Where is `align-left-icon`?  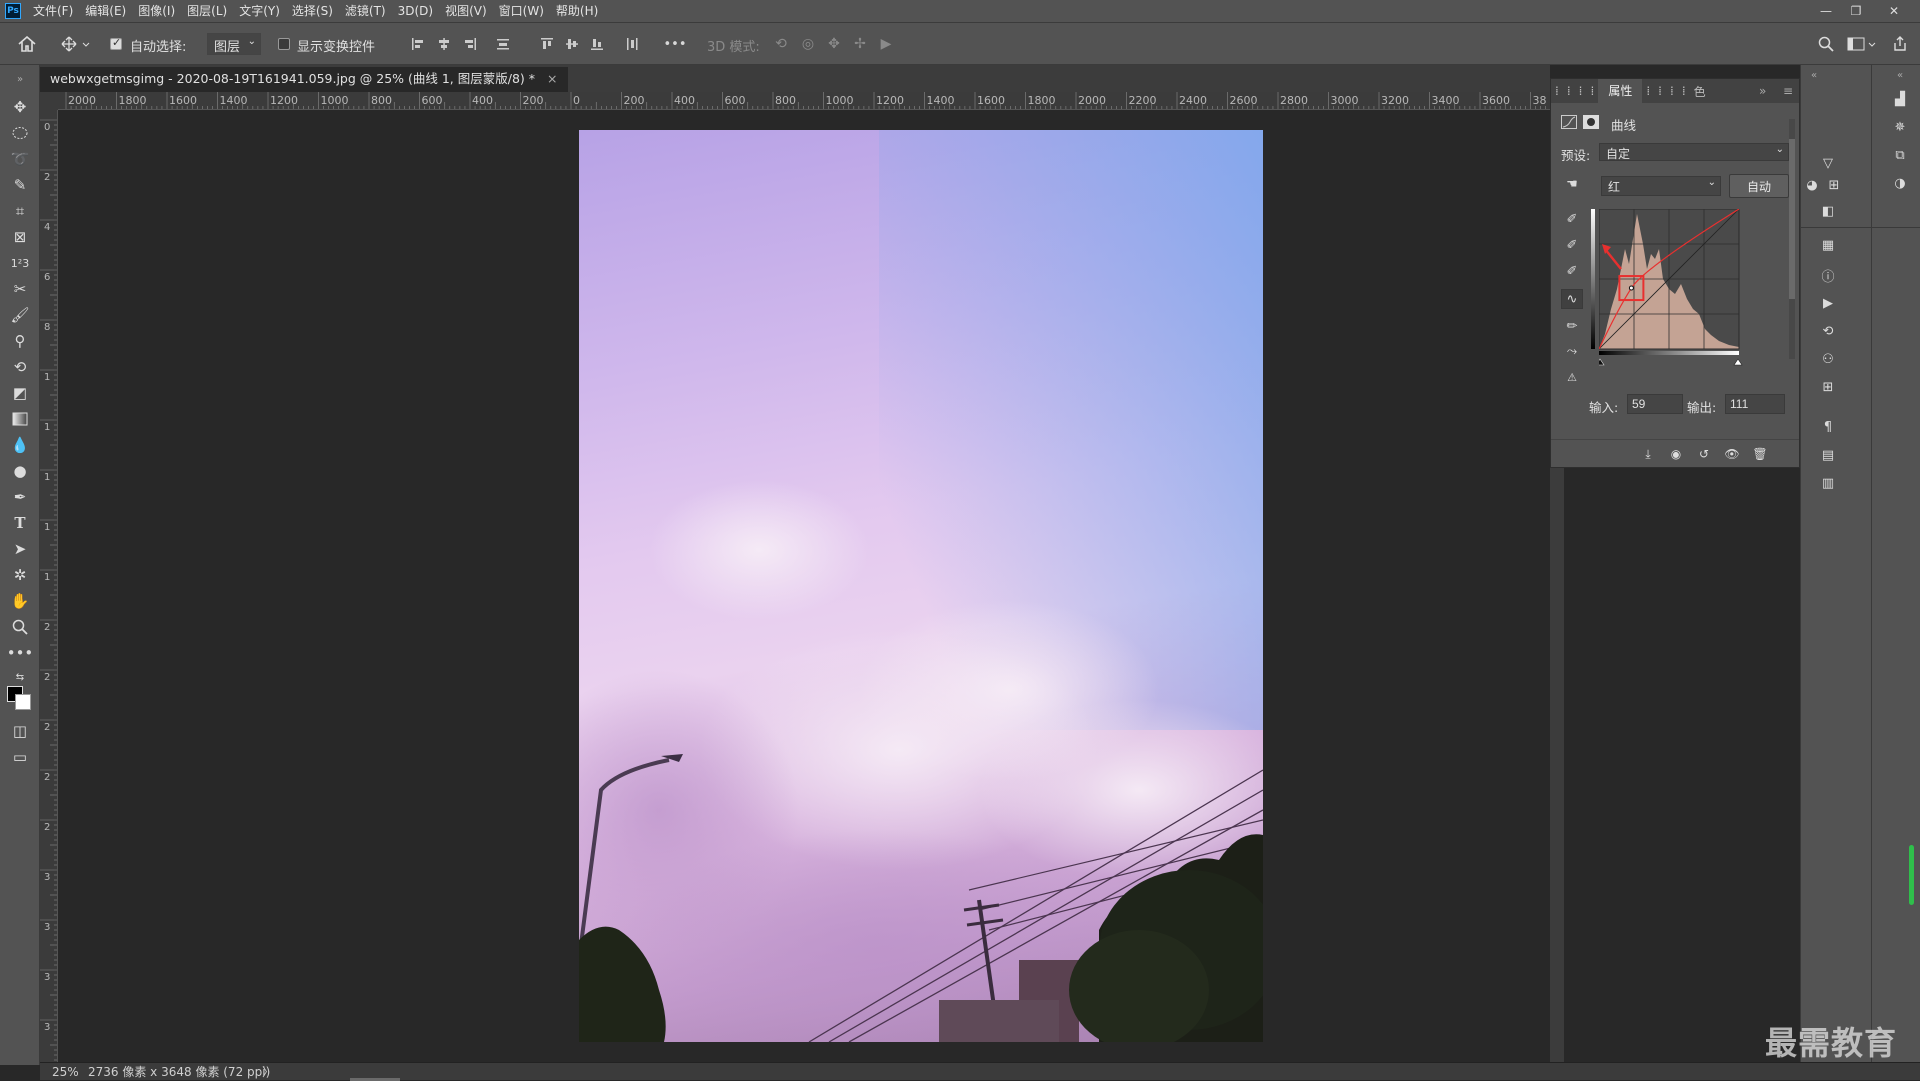 align-left-icon is located at coordinates (418, 44).